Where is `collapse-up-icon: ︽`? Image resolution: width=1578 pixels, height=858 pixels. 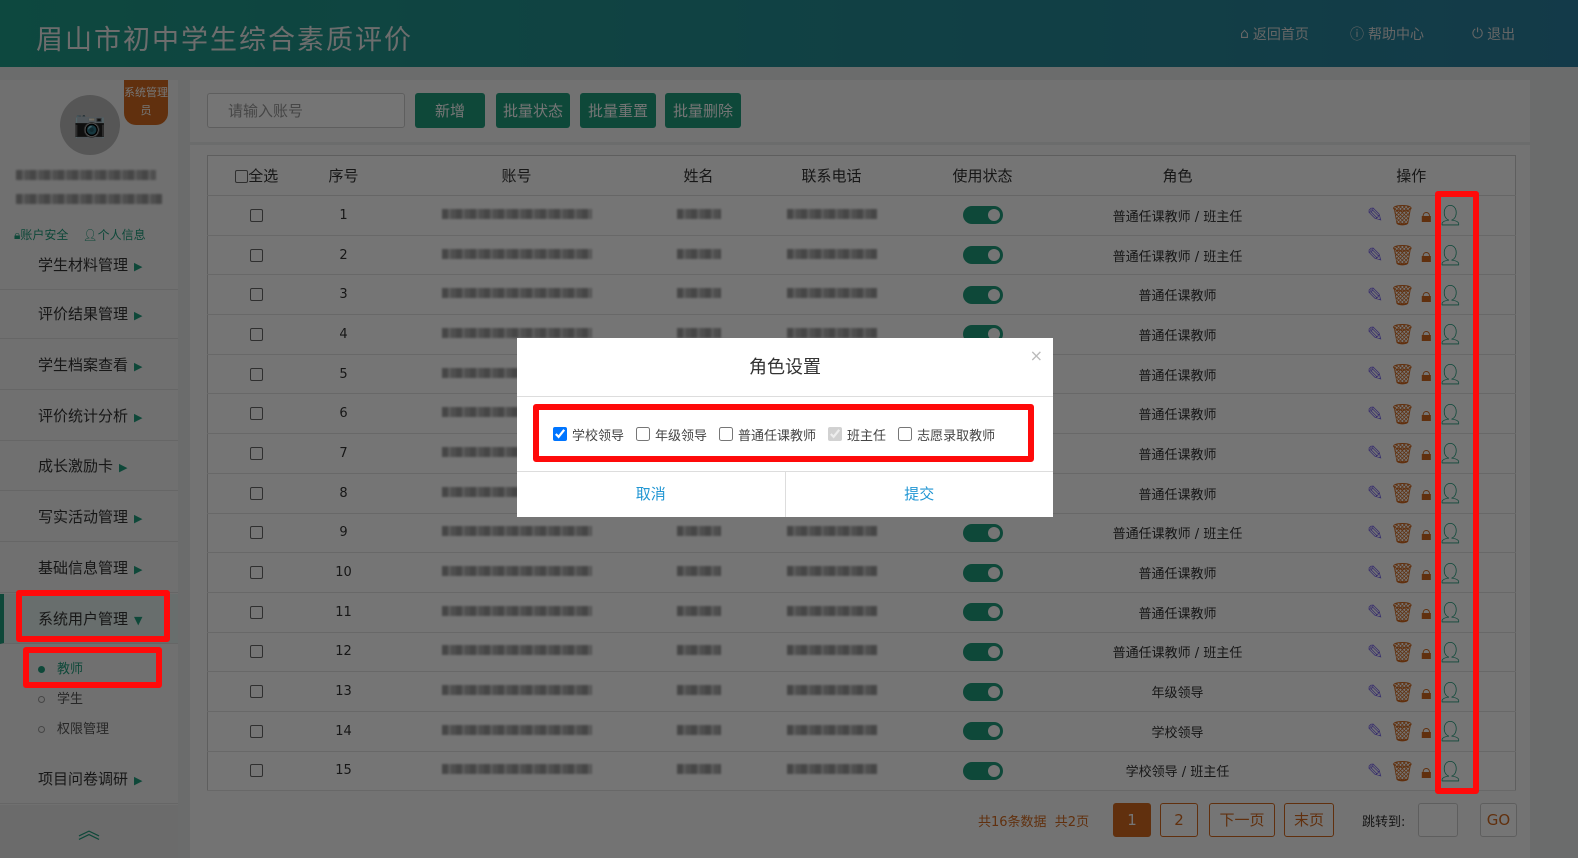
collapse-up-icon: ︽ is located at coordinates (89, 831).